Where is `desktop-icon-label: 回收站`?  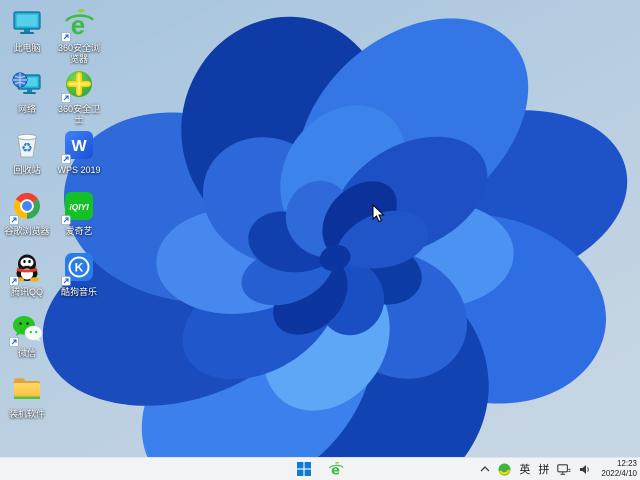 desktop-icon-label: 回收站 is located at coordinates (27, 170).